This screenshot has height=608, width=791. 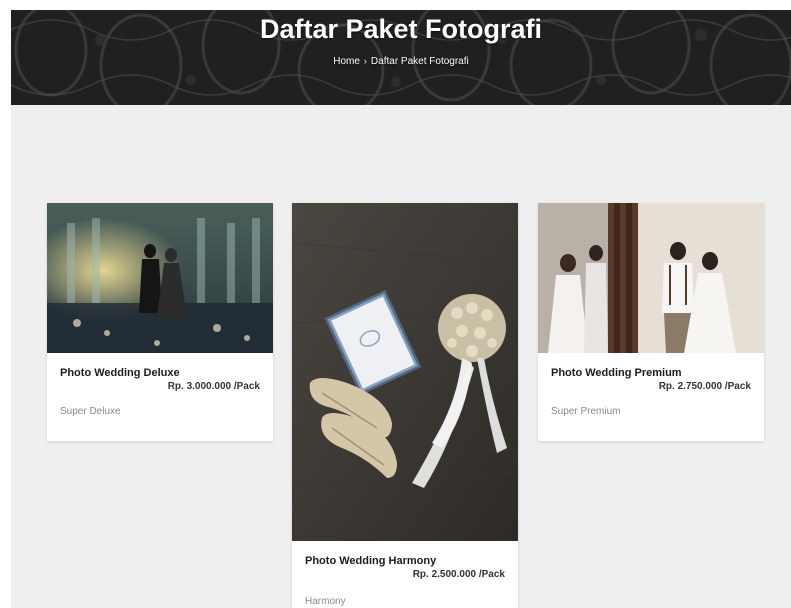 I want to click on breadcrumb-home-link: Home, so click(x=346, y=61).